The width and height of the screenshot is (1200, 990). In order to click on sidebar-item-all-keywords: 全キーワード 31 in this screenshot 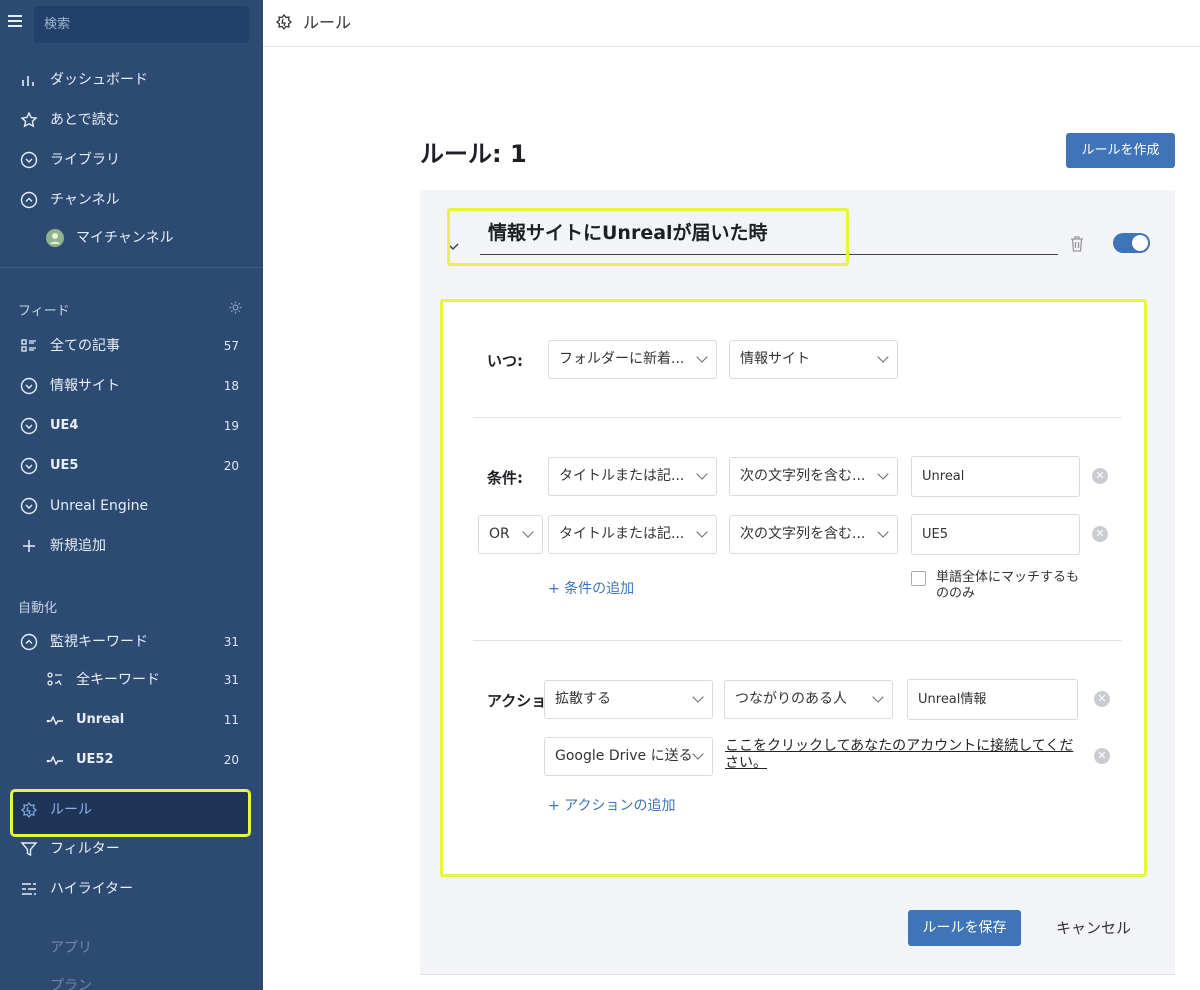, I will do `click(131, 680)`.